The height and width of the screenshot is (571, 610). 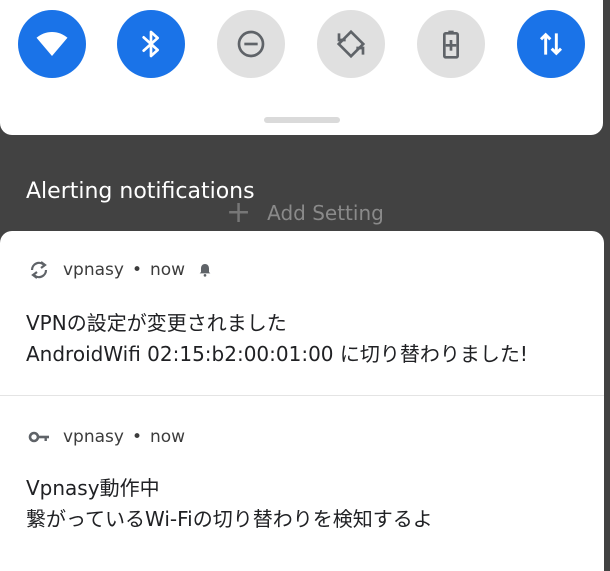 What do you see at coordinates (229, 519) in the screenshot?
I see `notification-text: 繋がっているWi-Fiの切り替わりを検知するよ` at bounding box center [229, 519].